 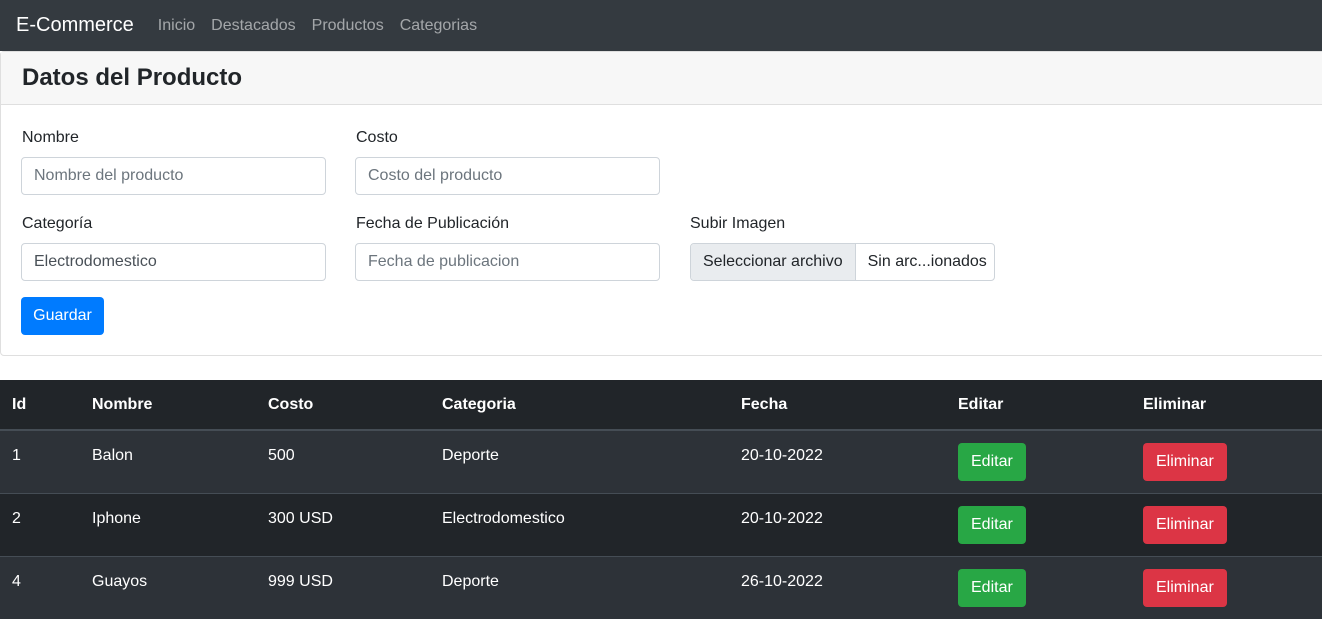 What do you see at coordinates (168, 405) in the screenshot?
I see `header-nombre: Nombre` at bounding box center [168, 405].